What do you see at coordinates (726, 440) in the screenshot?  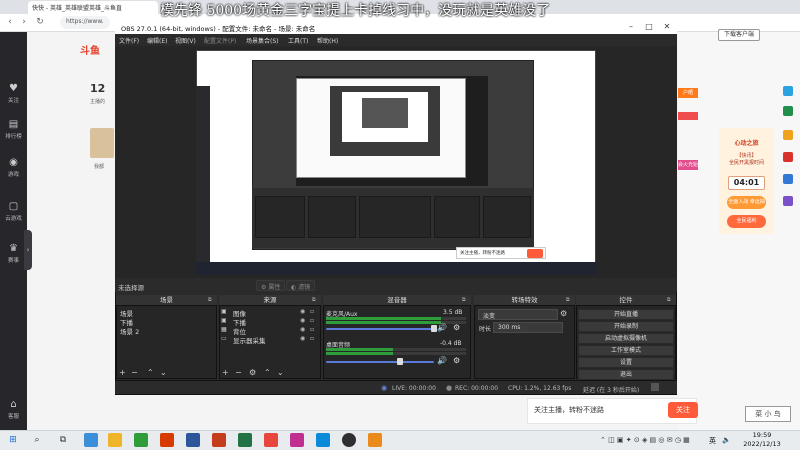 I see `volume-icon: 🔈` at bounding box center [726, 440].